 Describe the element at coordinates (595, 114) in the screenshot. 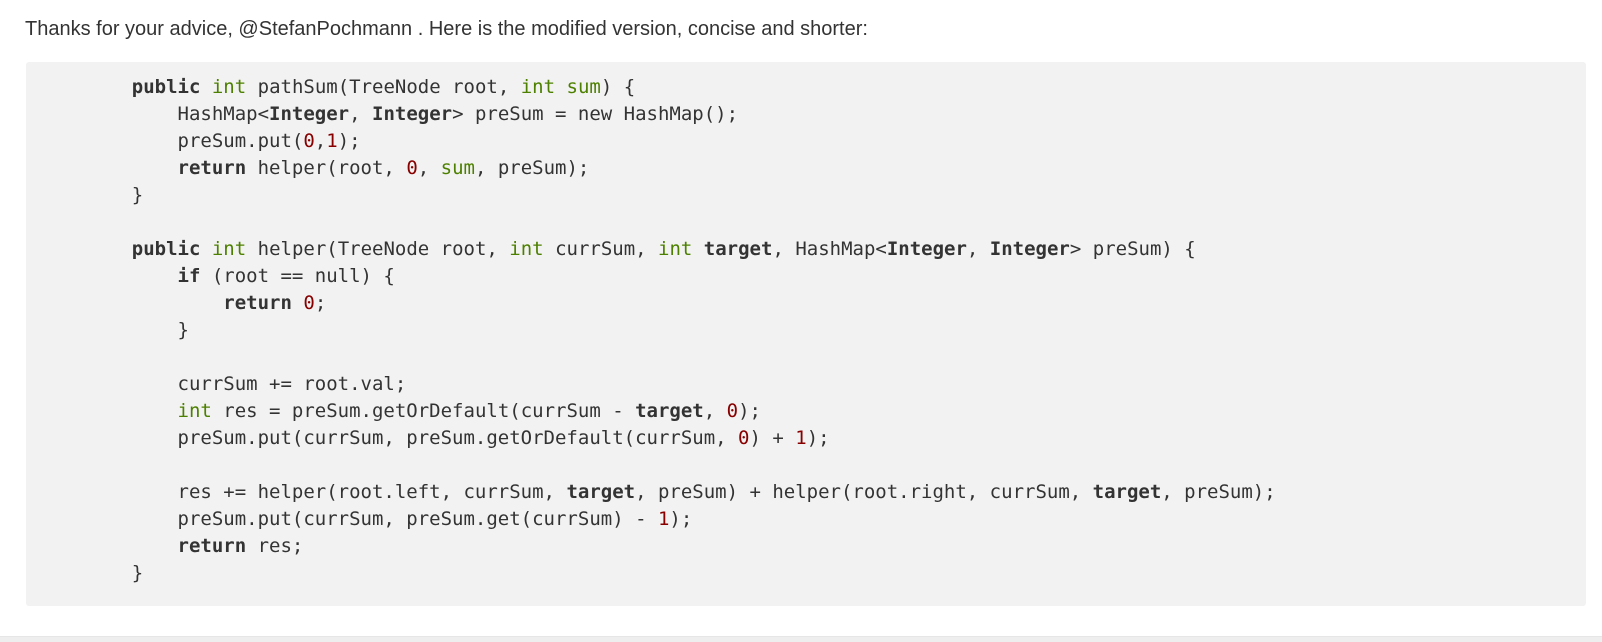

I see `code-token: > preSum = new HashMap();` at that location.